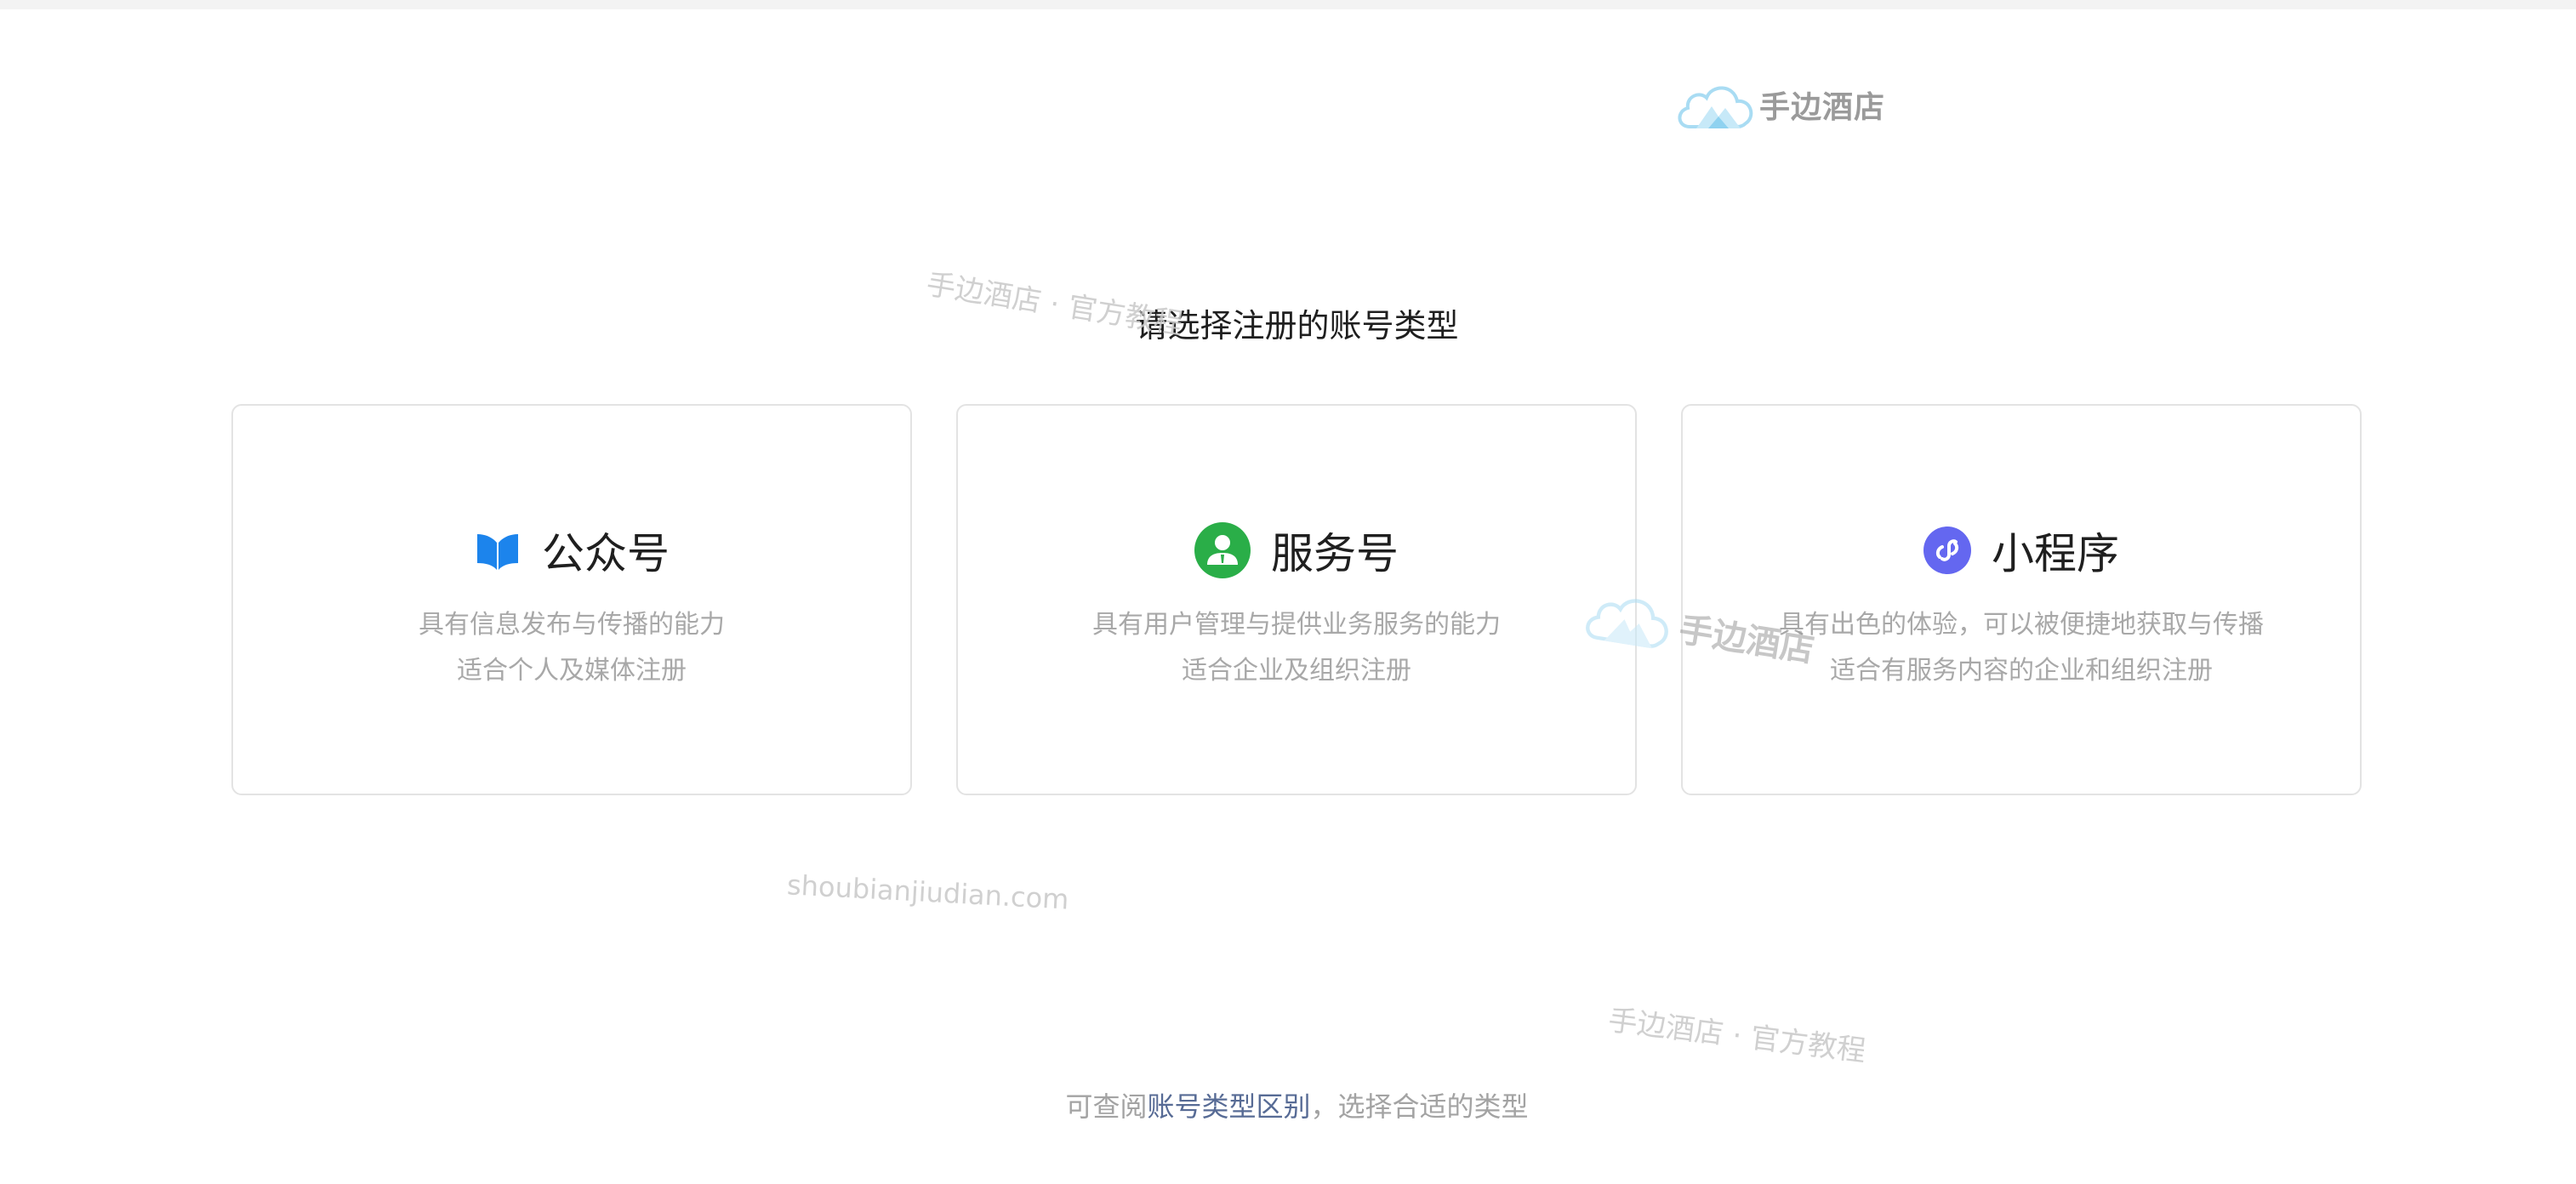  I want to click on card-description: 具有用户管理与提供业务服务的能力 适合企业及组织注册, so click(1296, 648).